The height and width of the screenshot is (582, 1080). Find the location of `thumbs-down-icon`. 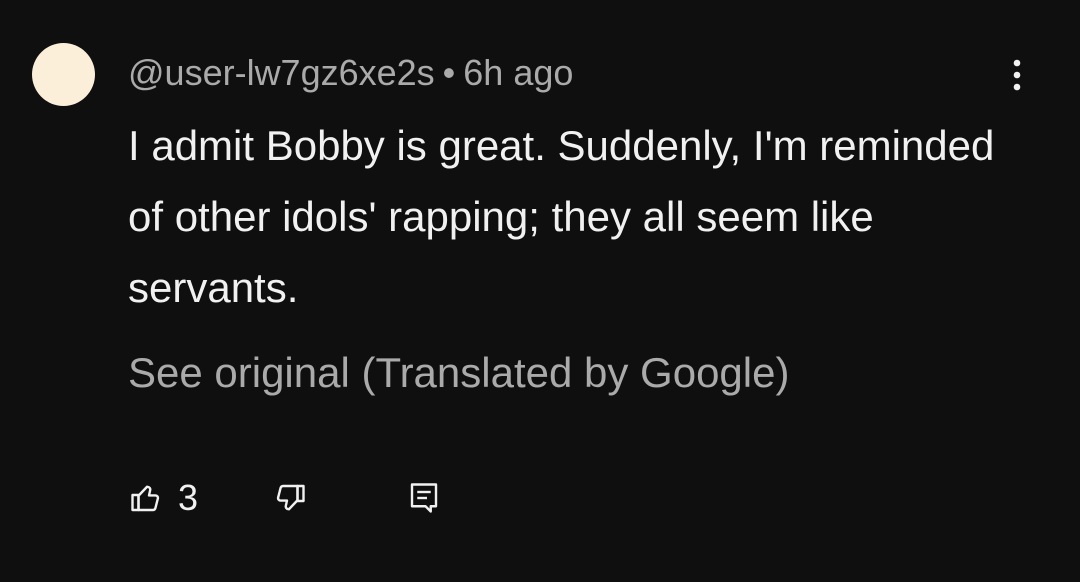

thumbs-down-icon is located at coordinates (290, 497).